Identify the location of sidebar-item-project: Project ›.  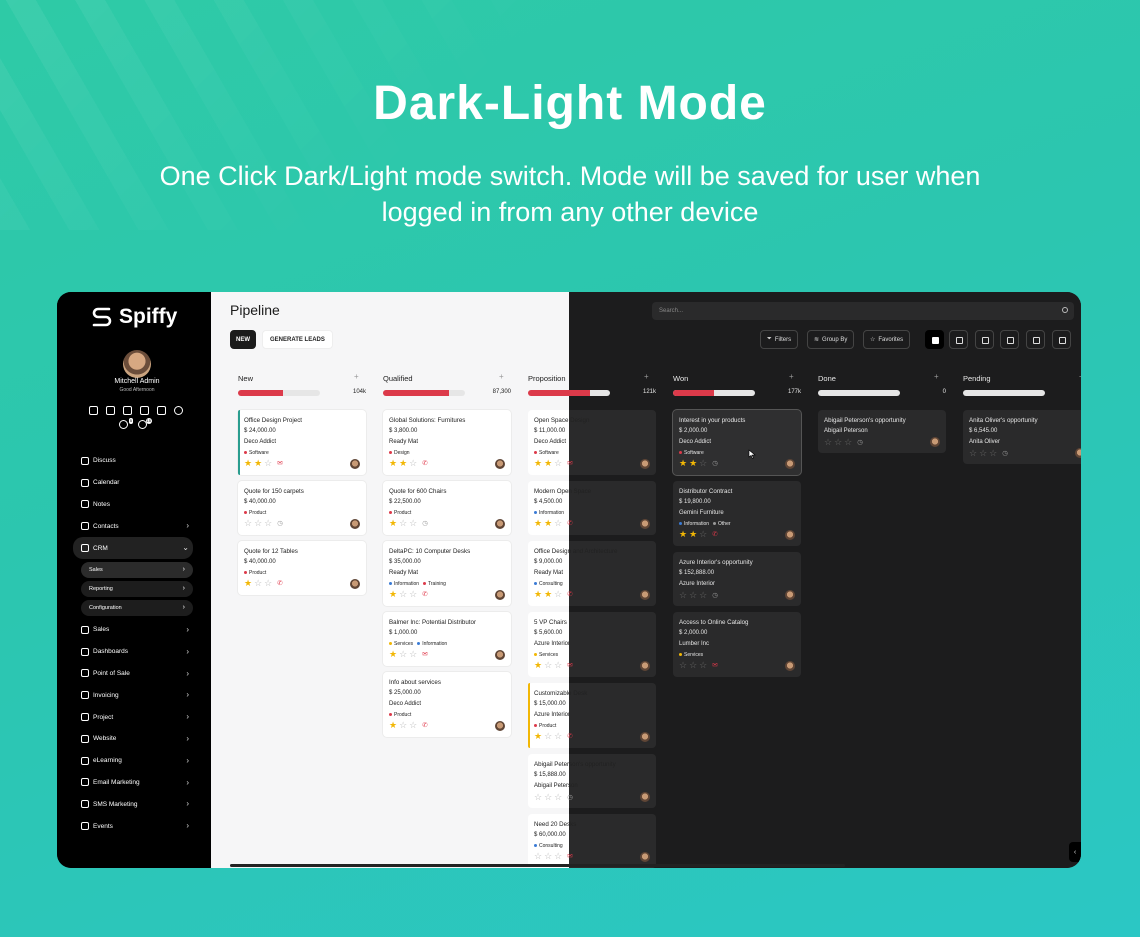
(133, 717).